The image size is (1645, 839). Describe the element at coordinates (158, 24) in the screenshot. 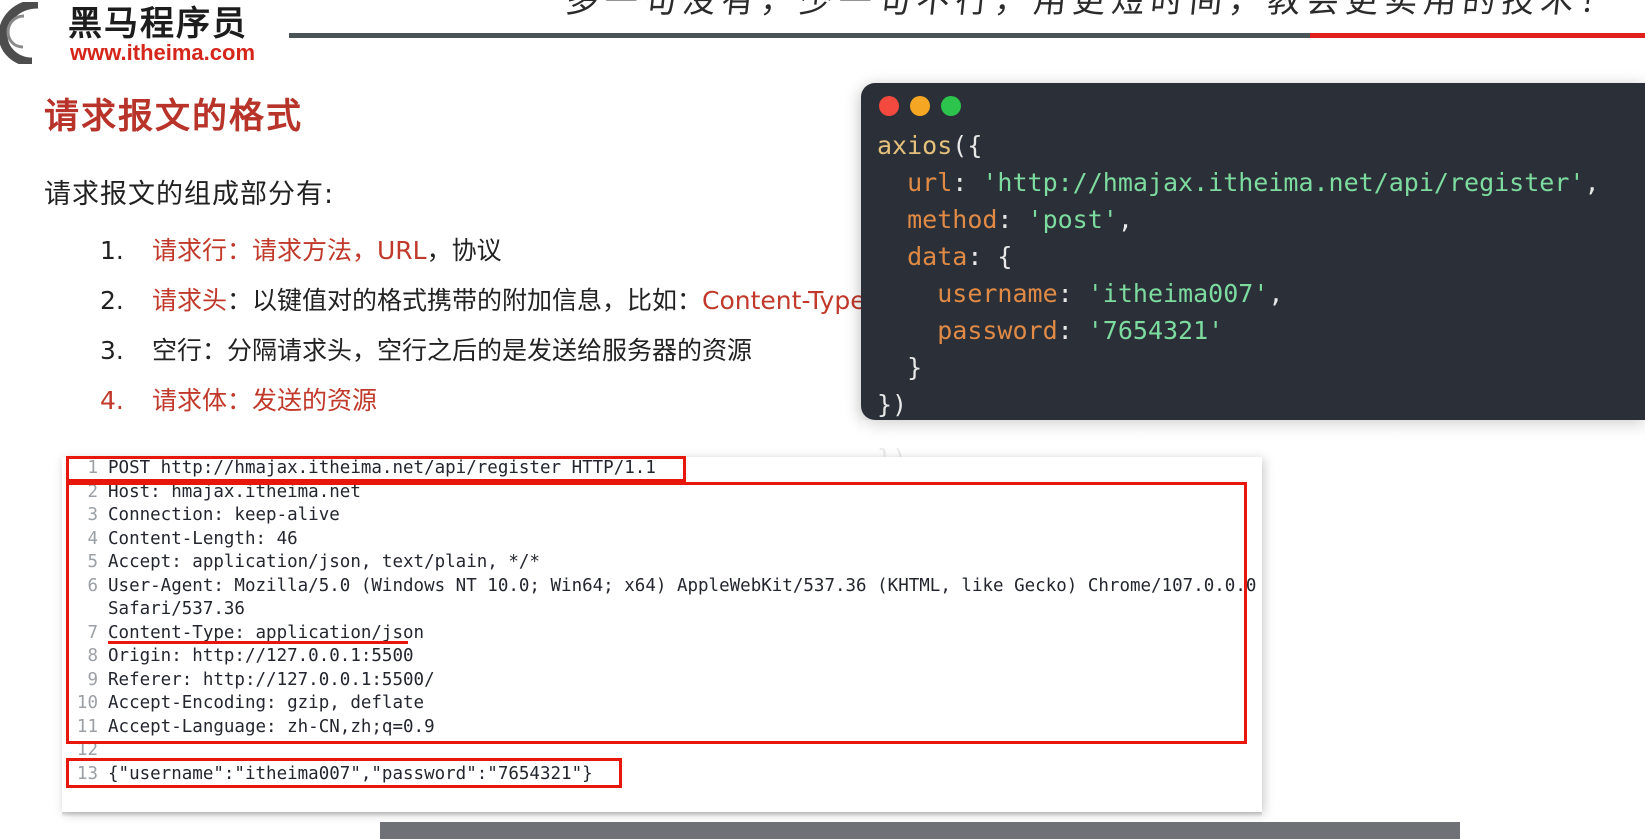

I see `logo-chinese-name: 黑马程序员` at that location.